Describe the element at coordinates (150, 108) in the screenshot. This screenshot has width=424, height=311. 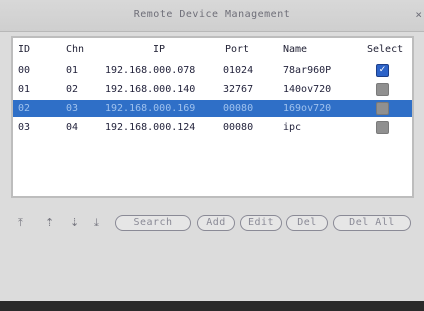
I see `cell-ip: 192.168.000.169` at that location.